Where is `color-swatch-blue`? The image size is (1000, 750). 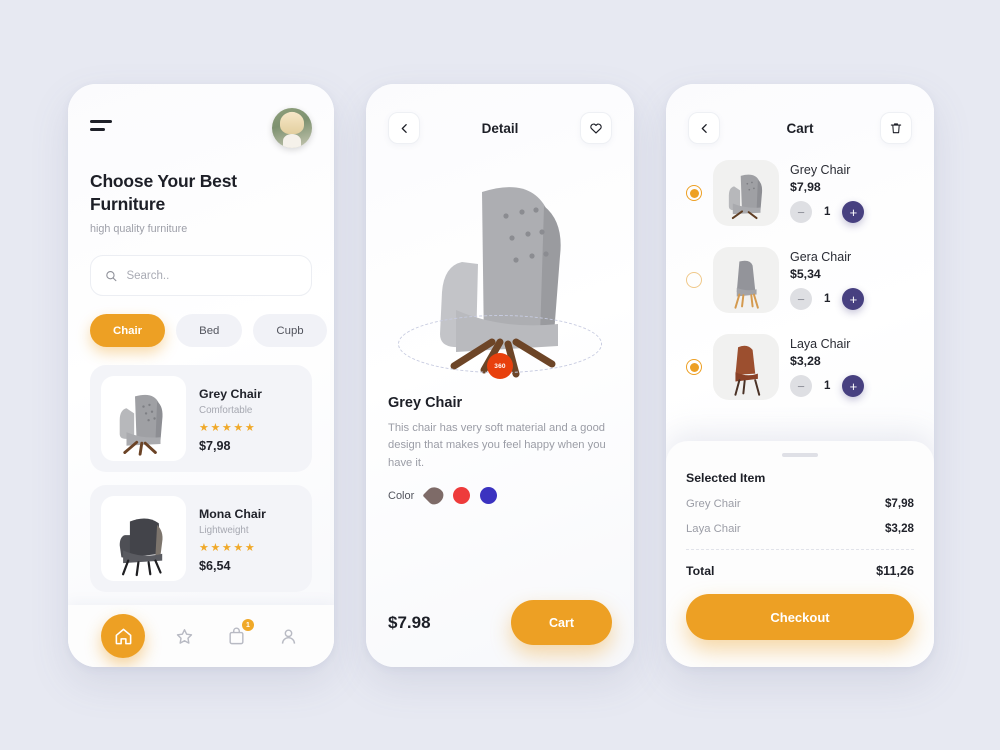
color-swatch-blue is located at coordinates (489, 496).